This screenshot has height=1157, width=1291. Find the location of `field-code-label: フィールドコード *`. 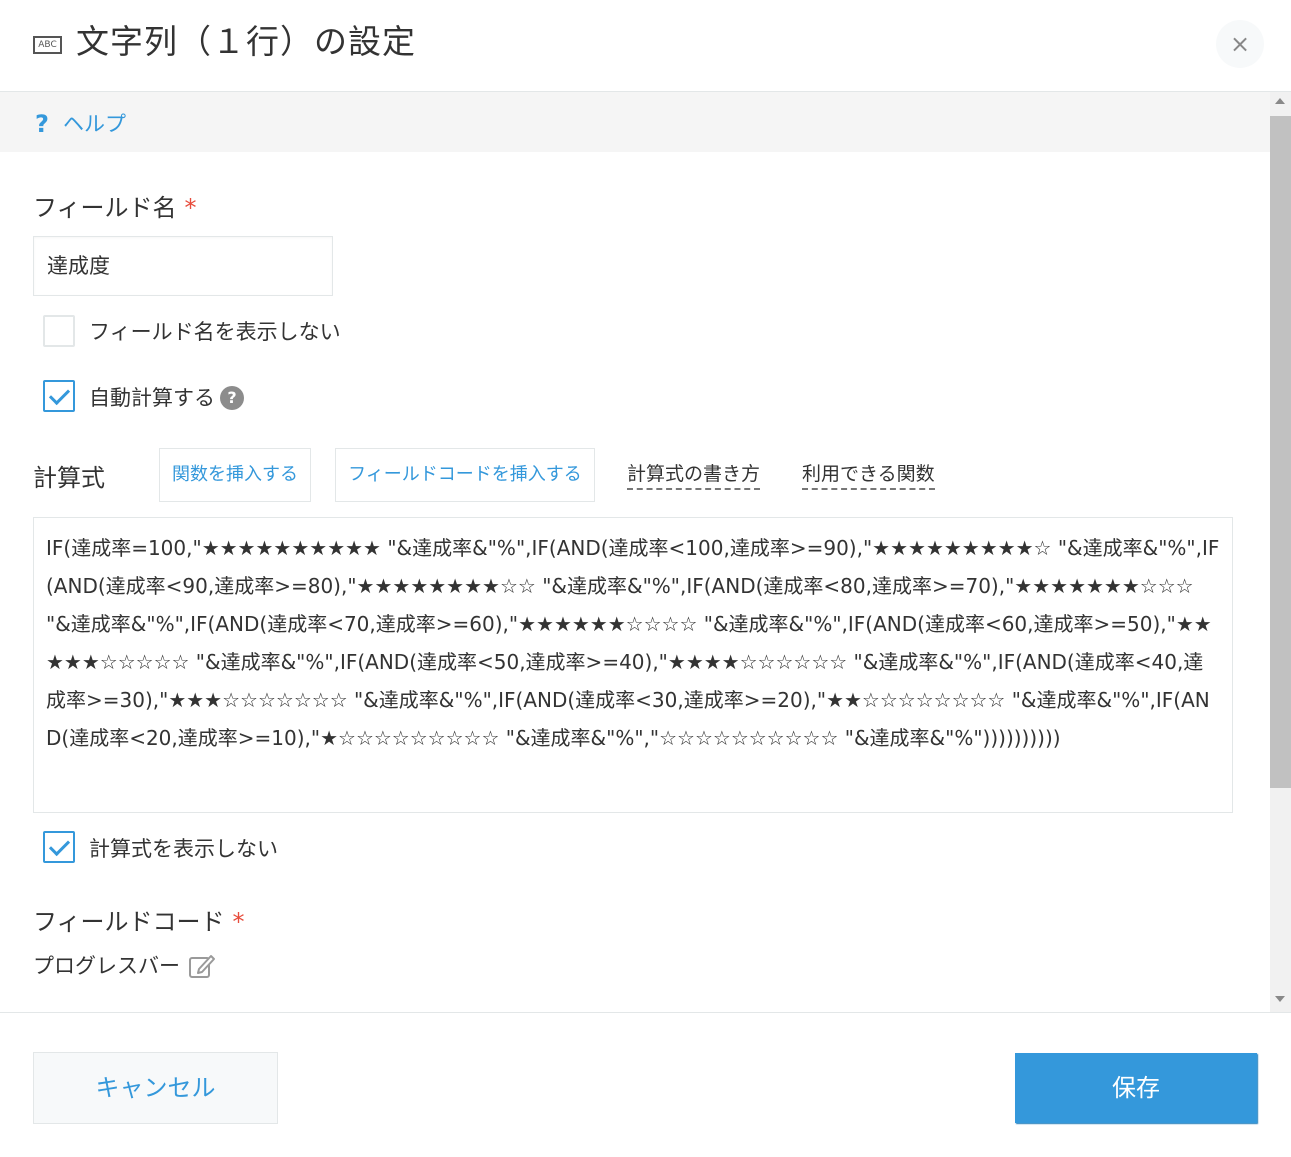

field-code-label: フィールドコード * is located at coordinates (139, 919).